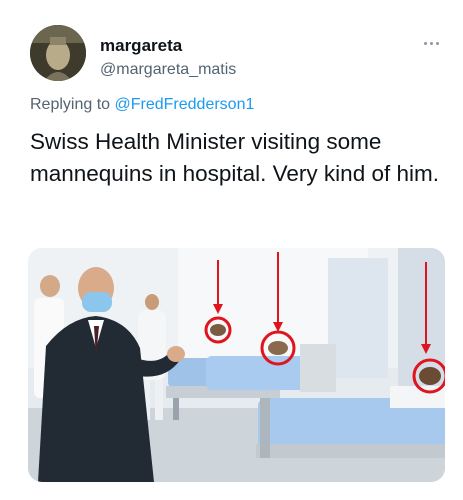  I want to click on replying-to-line: Replying to @FredFredderson1, so click(142, 105).